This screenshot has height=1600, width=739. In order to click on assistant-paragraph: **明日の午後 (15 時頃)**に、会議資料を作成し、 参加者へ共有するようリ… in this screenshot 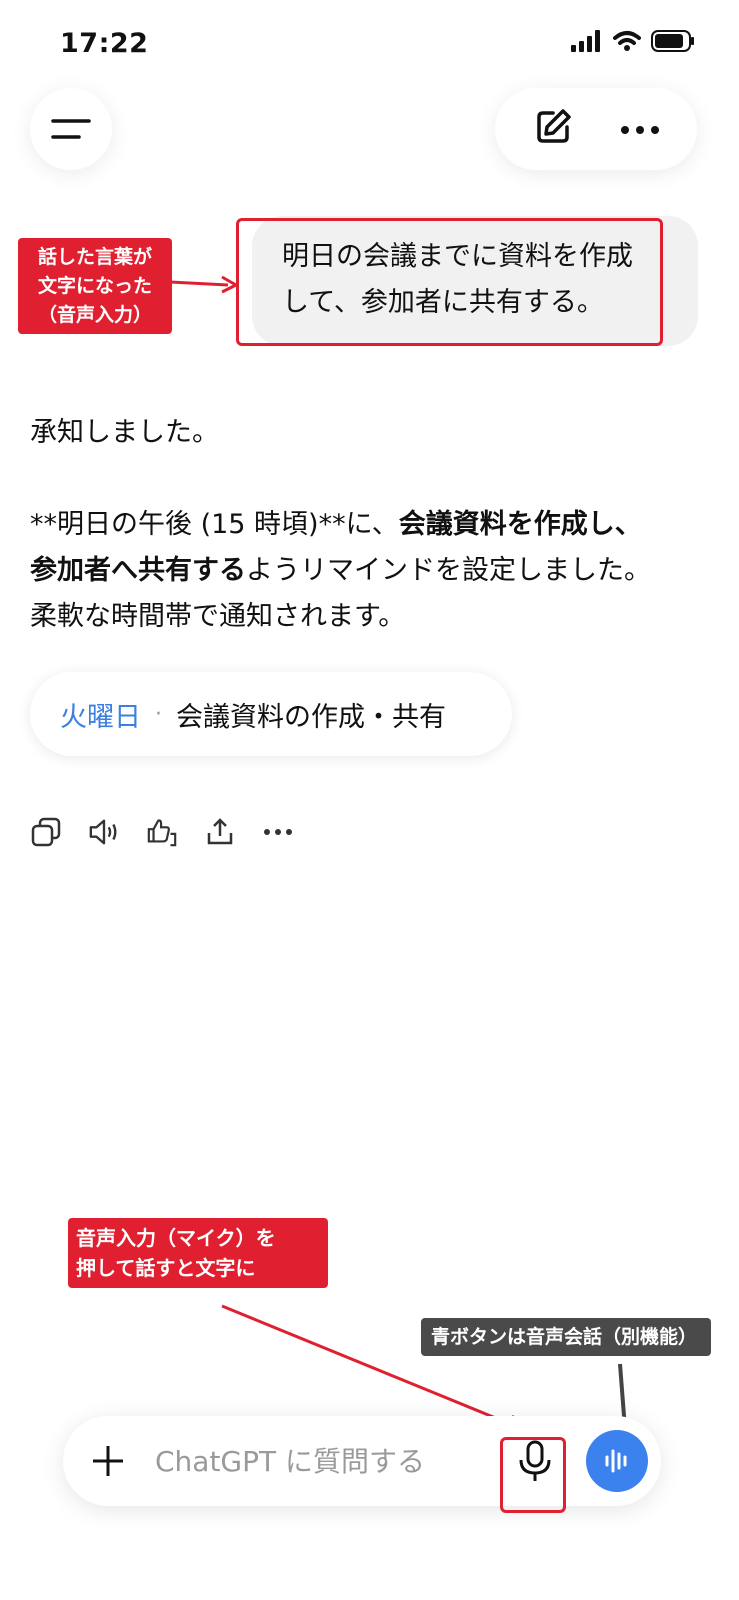, I will do `click(375, 571)`.